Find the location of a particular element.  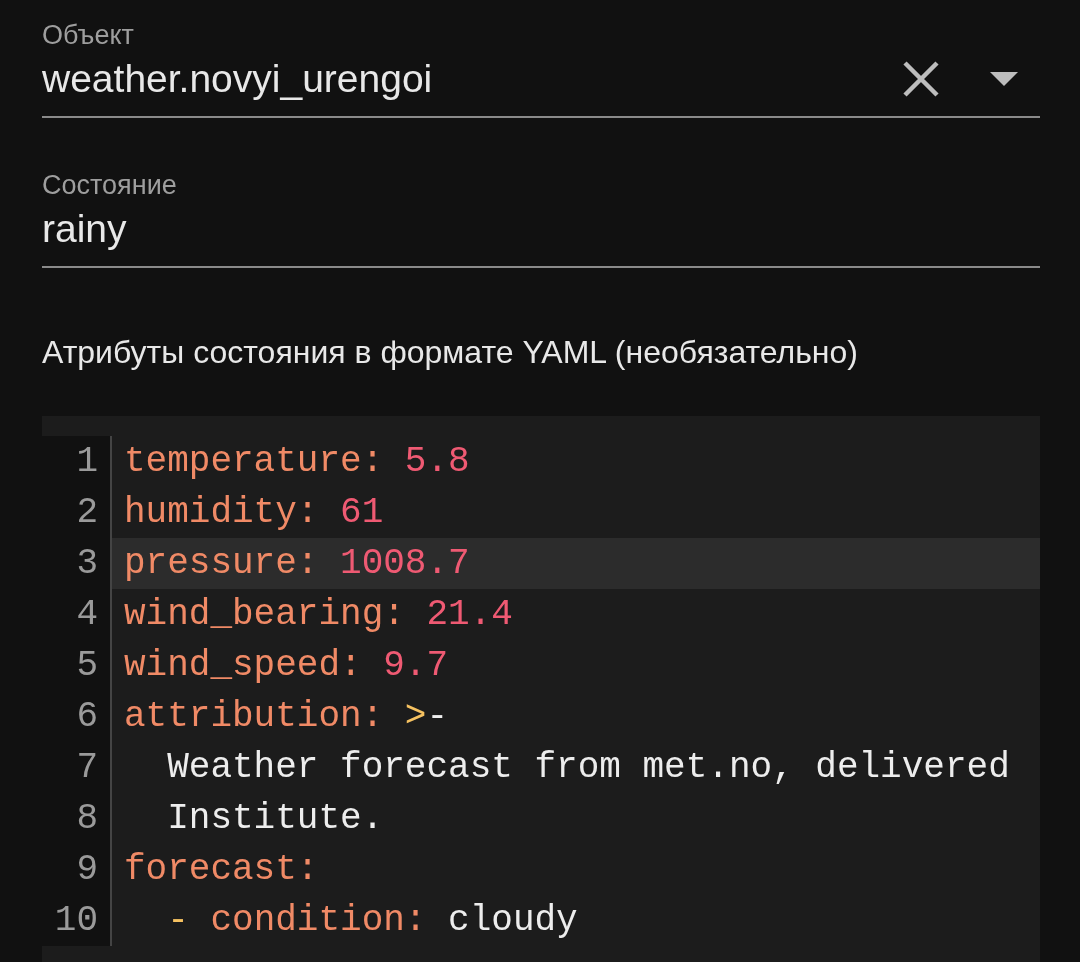

clear-icon is located at coordinates (921, 79).